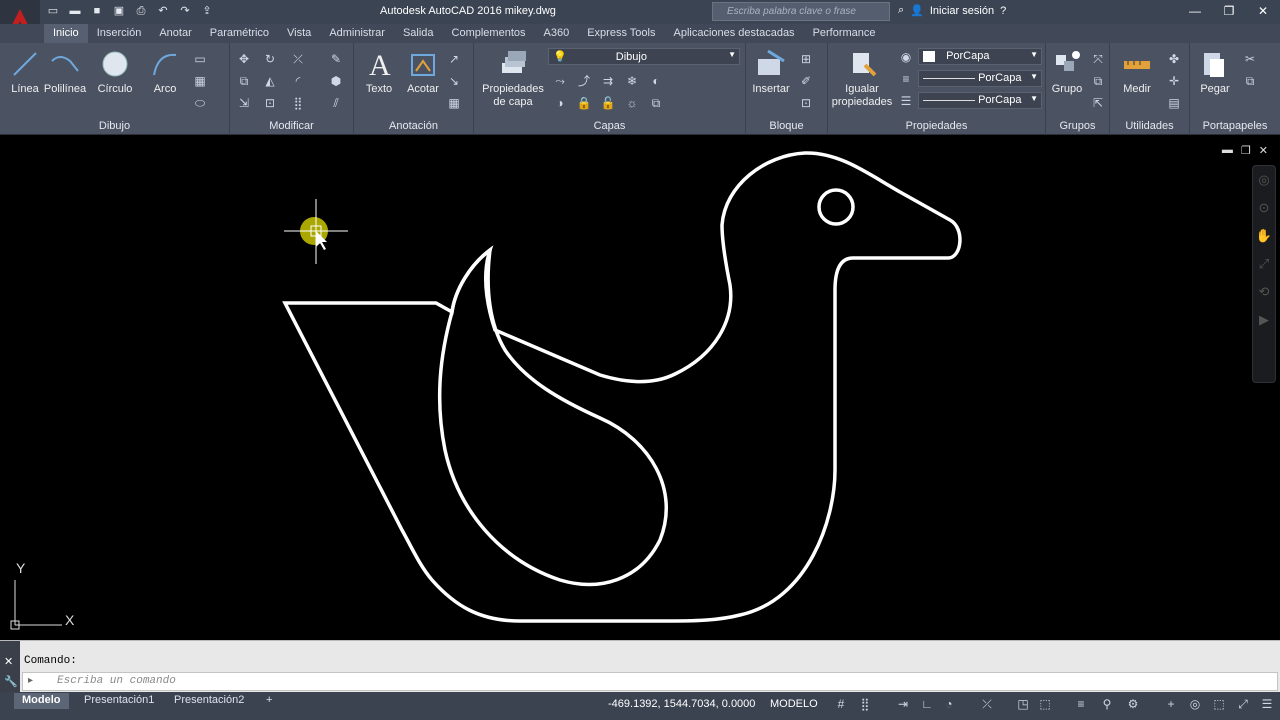 This screenshot has width=1280, height=720. I want to click on arc-button: Arco, so click(165, 72).